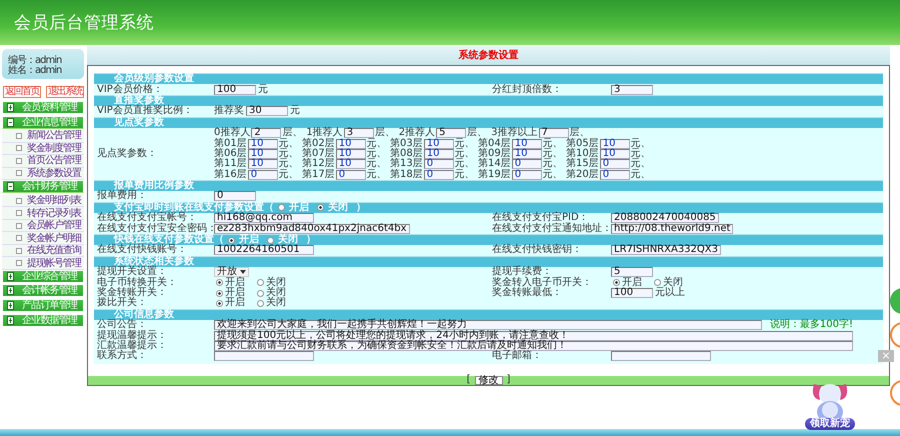 This screenshot has height=436, width=900. I want to click on field-label: 提现手续费：, so click(521, 272).